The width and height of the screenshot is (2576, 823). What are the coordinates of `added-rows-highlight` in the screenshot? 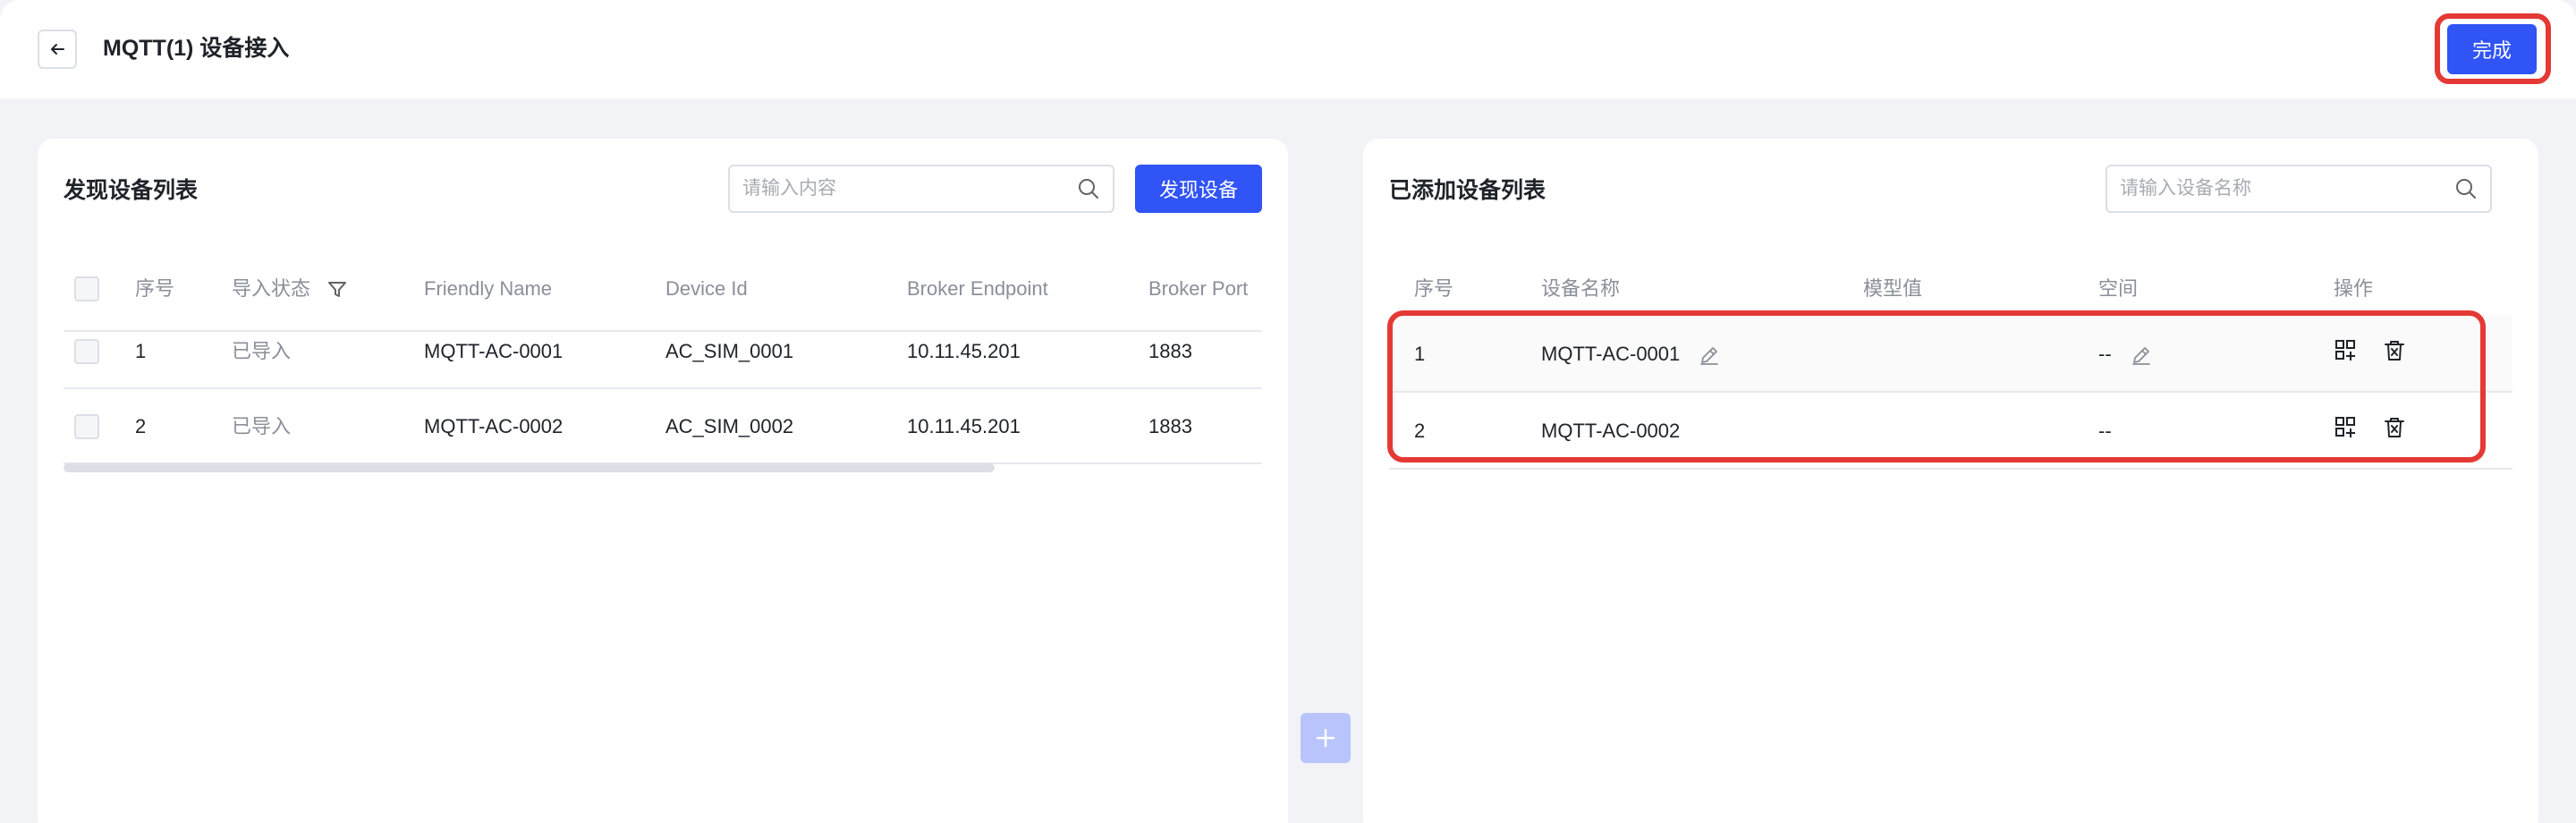 It's located at (1936, 386).